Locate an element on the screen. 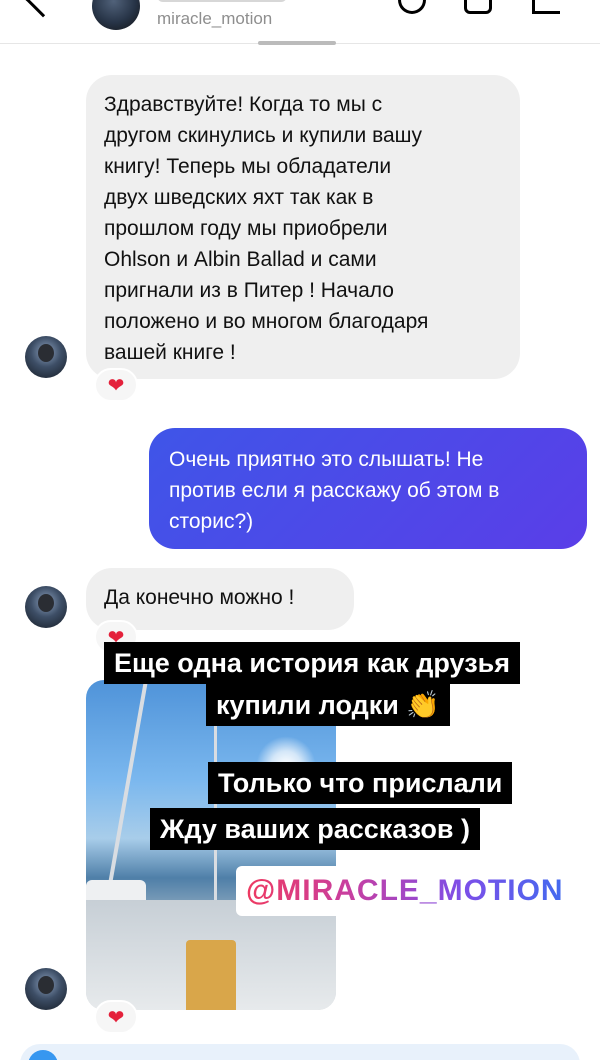  timestamp-cropped is located at coordinates (297, 43).